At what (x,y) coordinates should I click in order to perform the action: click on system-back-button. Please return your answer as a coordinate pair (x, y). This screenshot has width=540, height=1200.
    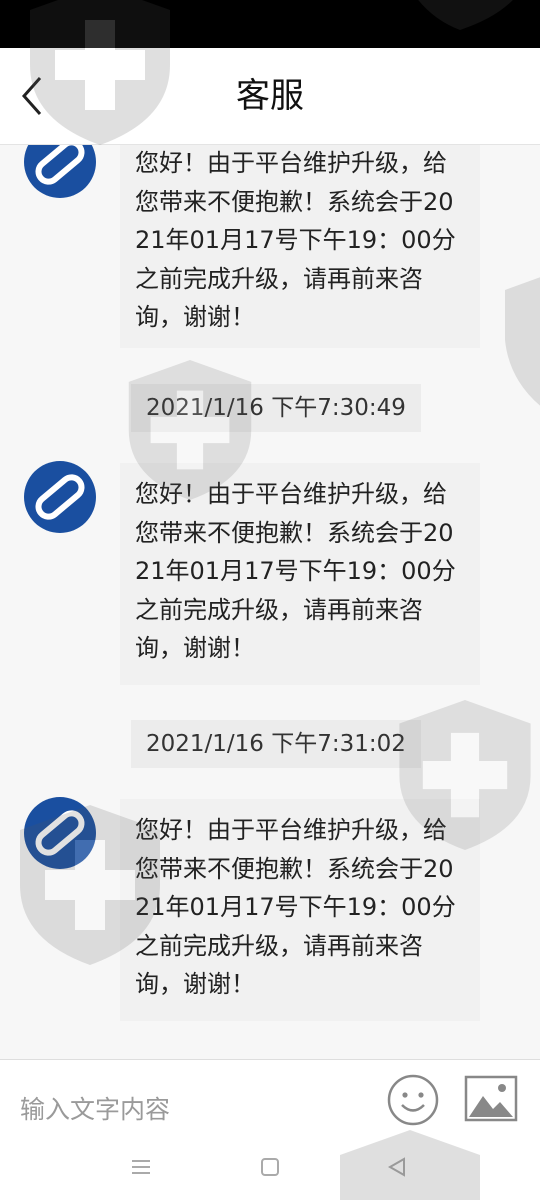
    Looking at the image, I should click on (398, 1168).